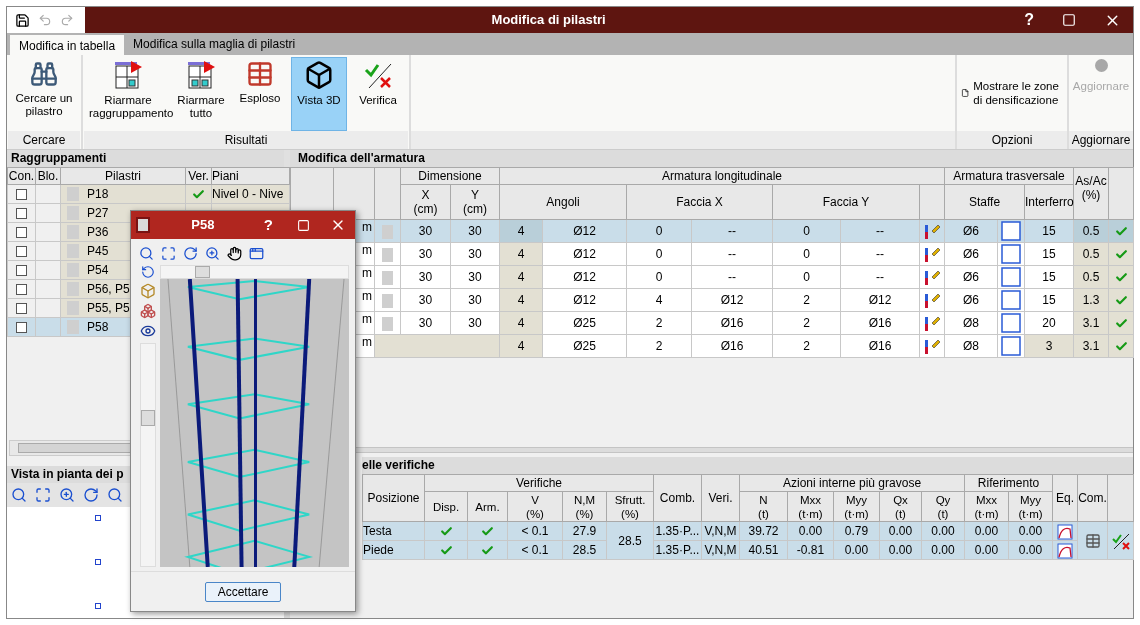 The width and height of the screenshot is (1140, 625). What do you see at coordinates (378, 94) in the screenshot?
I see `ribbon-button: Verifica` at bounding box center [378, 94].